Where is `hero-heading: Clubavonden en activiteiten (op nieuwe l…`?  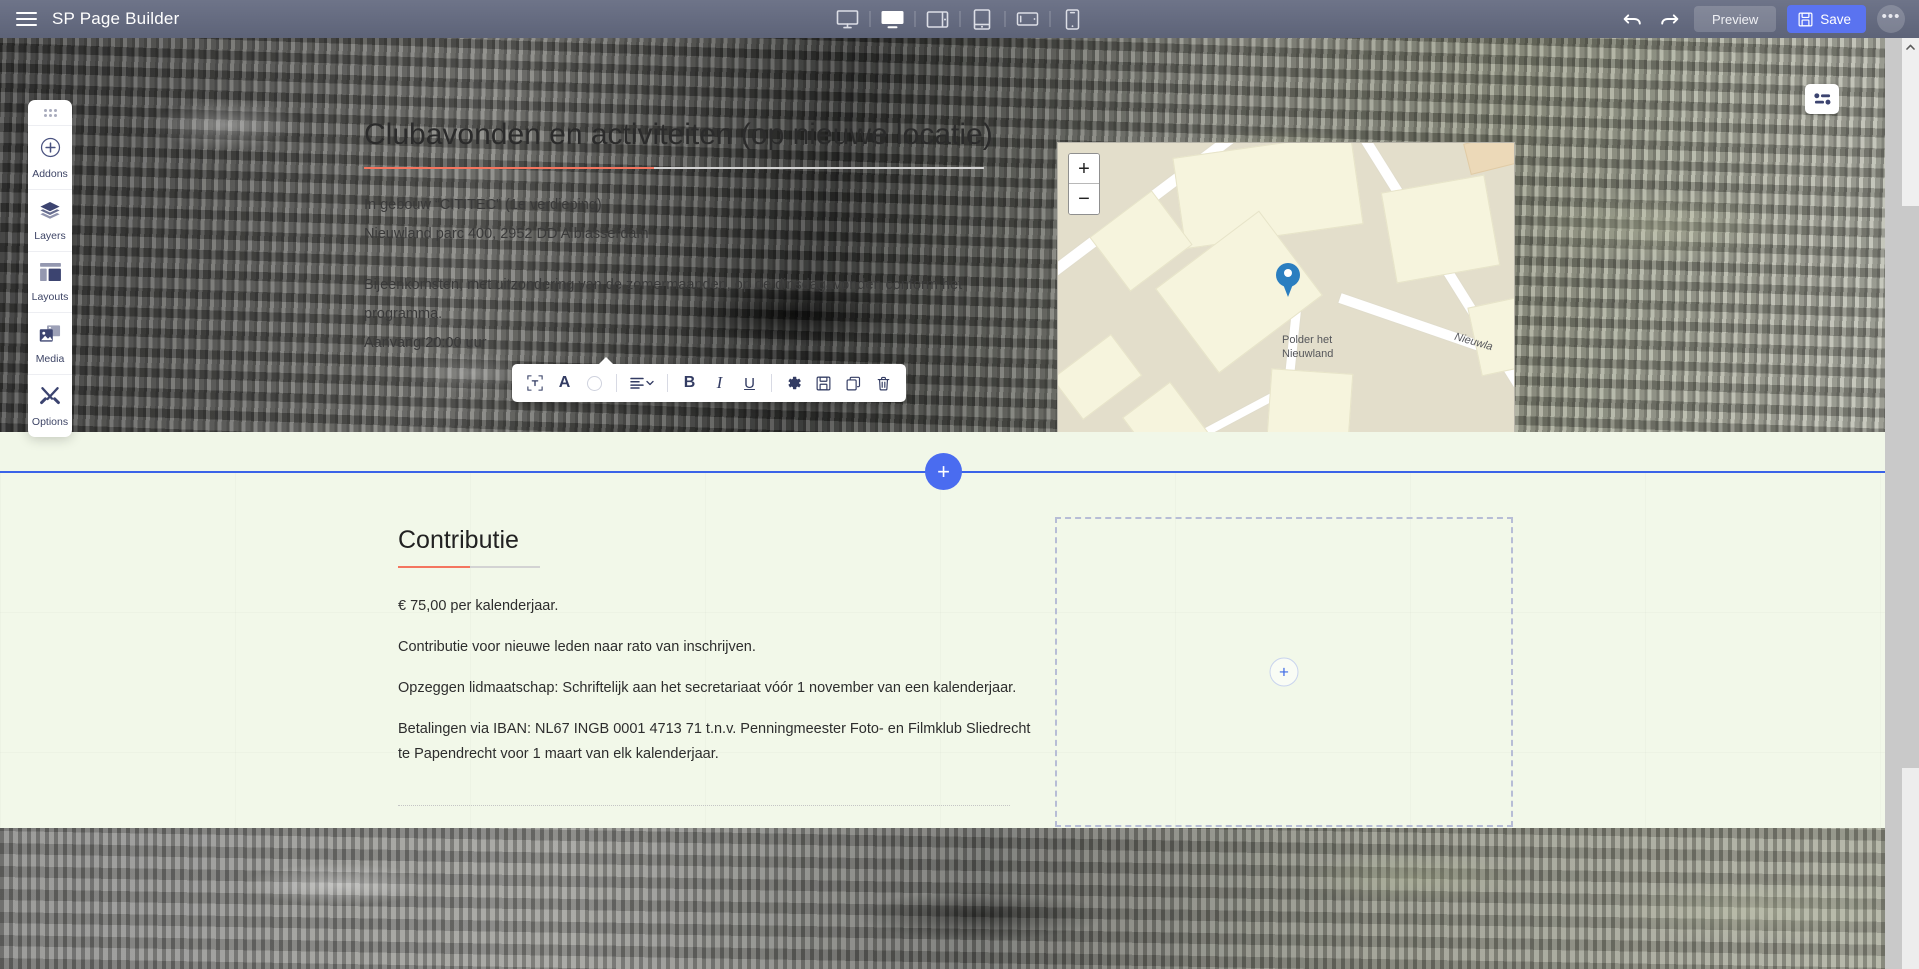 hero-heading: Clubavonden en activiteiten (op nieuwe l… is located at coordinates (678, 134).